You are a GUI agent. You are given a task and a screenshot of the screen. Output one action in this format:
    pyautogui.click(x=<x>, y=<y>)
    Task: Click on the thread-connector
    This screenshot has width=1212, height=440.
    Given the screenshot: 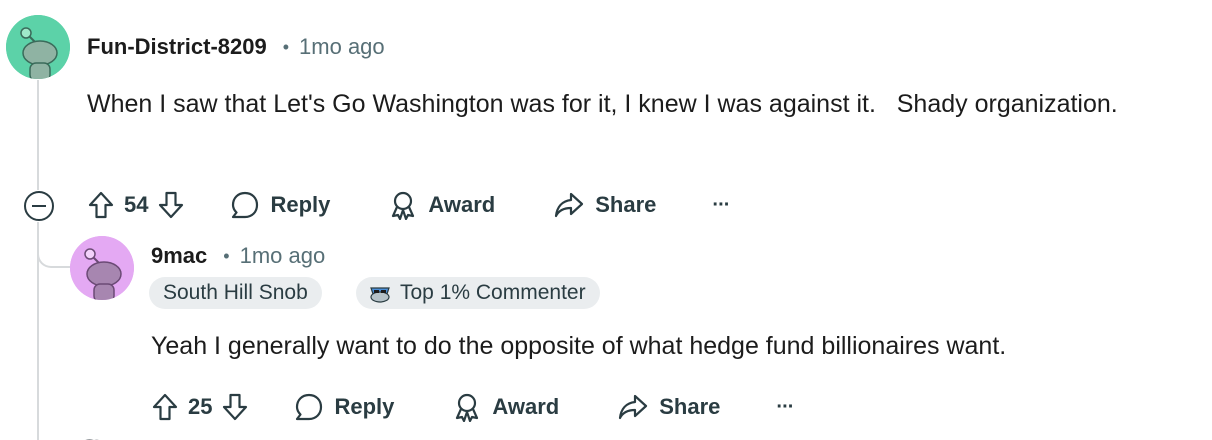 What is the action you would take?
    pyautogui.click(x=55, y=245)
    